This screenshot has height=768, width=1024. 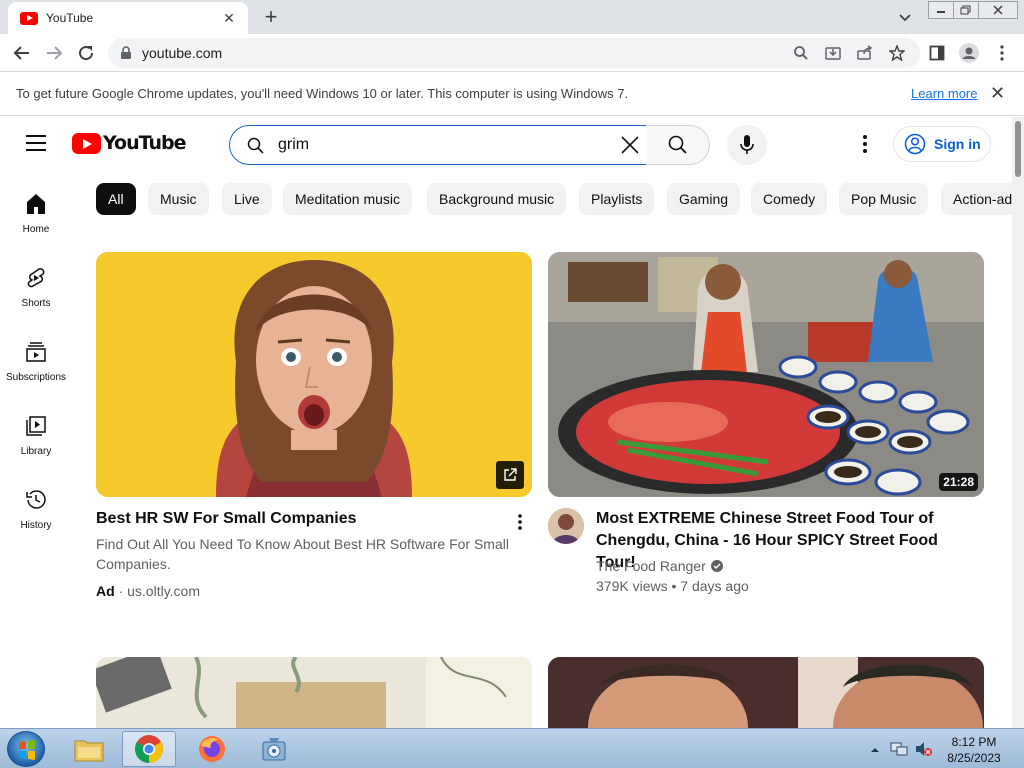 I want to click on chrome-taskbar-button, so click(x=149, y=749).